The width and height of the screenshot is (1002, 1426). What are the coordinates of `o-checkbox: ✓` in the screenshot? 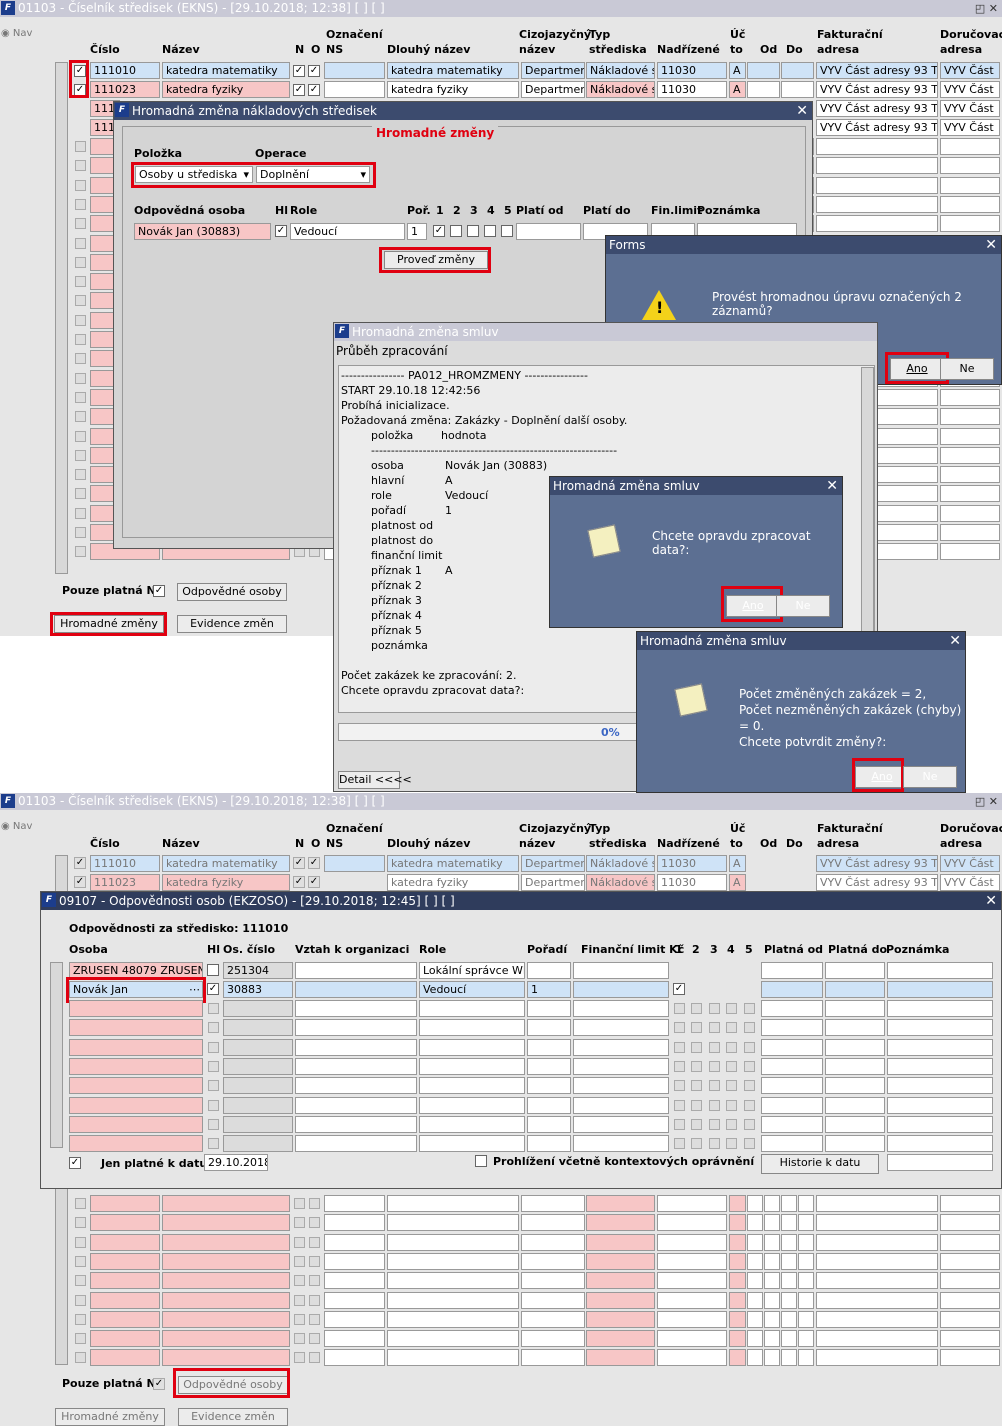 It's located at (314, 90).